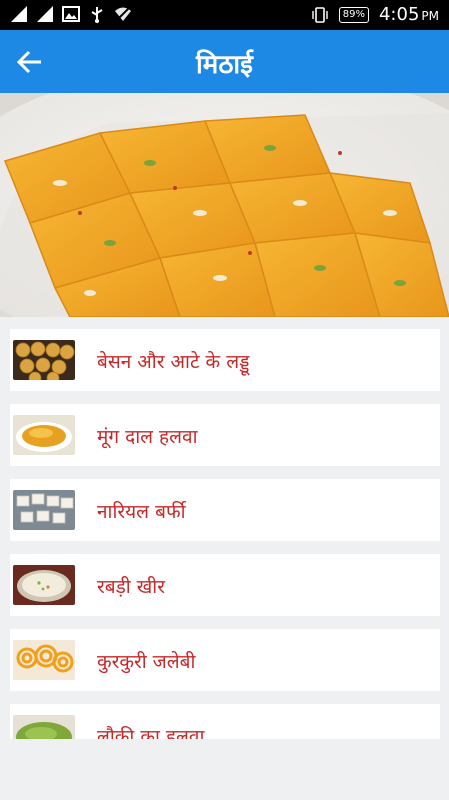 This screenshot has height=800, width=449. I want to click on recipe-label: कुरकुरी जलेबी, so click(146, 662).